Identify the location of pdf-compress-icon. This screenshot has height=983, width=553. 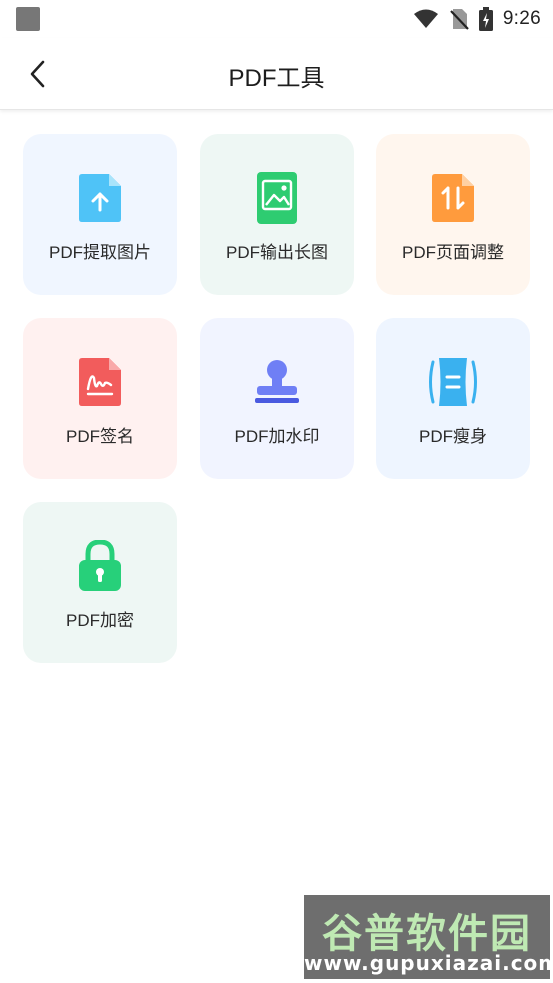
(453, 382).